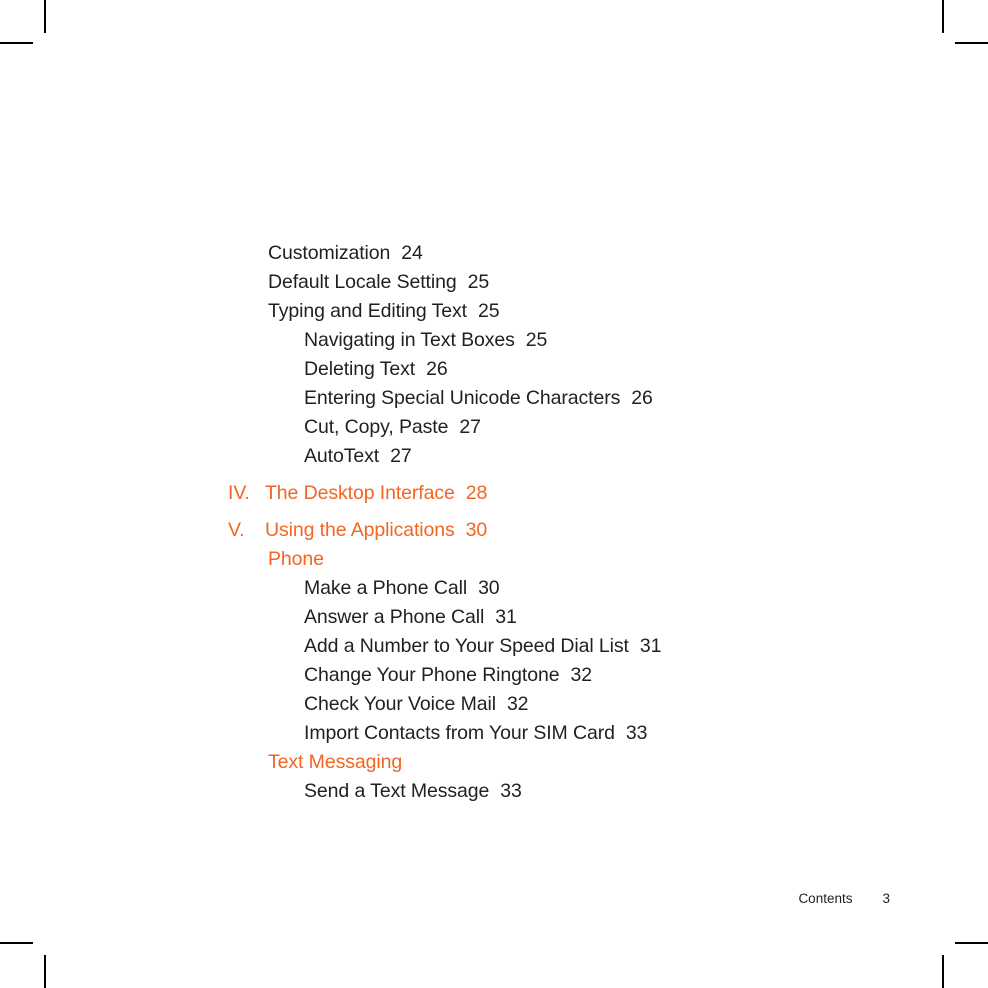 The image size is (988, 988). Describe the element at coordinates (335, 762) in the screenshot. I see `toc-entry-label: Text Messaging` at that location.